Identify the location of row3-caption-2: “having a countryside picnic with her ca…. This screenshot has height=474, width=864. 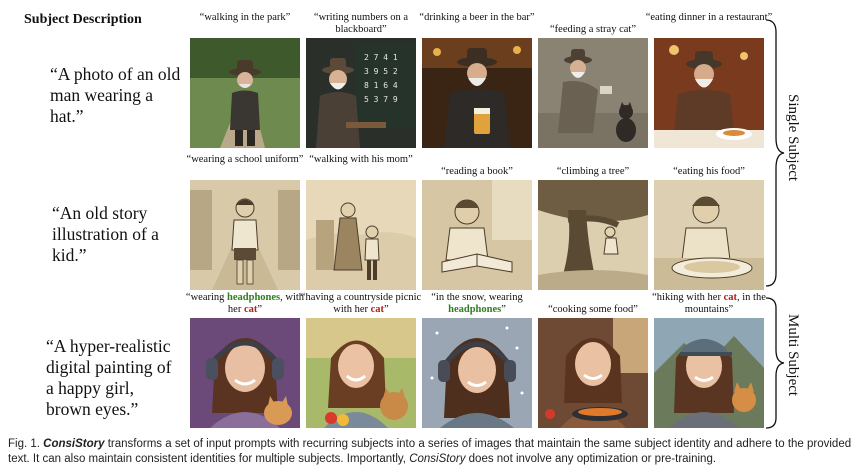
(361, 303).